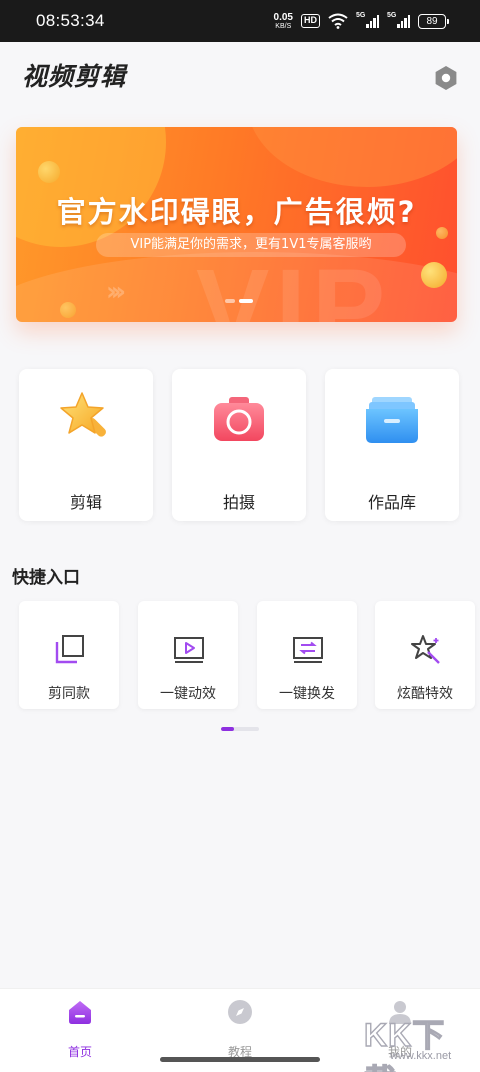 This screenshot has height=1072, width=480. Describe the element at coordinates (392, 445) in the screenshot. I see `library-tile: 作品库` at that location.